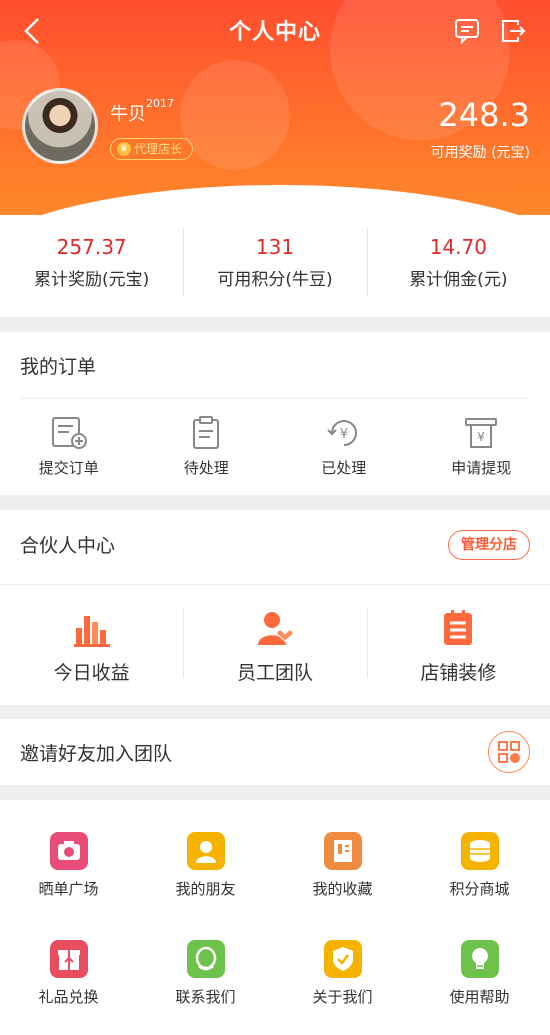  I want to click on stat-points: 131 可用积分(牛豆), so click(274, 266).